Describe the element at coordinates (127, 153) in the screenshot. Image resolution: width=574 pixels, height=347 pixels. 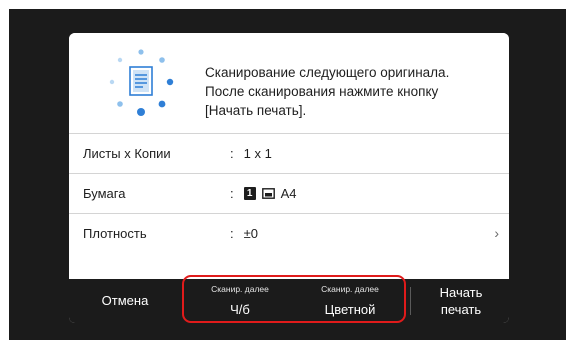
I see `setting-label: Листы x Копии` at that location.